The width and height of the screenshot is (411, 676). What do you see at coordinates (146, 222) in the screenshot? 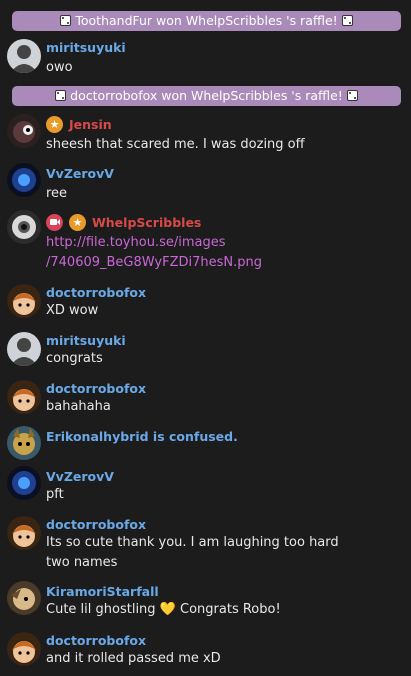
I see `username: WhelpScribbles` at bounding box center [146, 222].